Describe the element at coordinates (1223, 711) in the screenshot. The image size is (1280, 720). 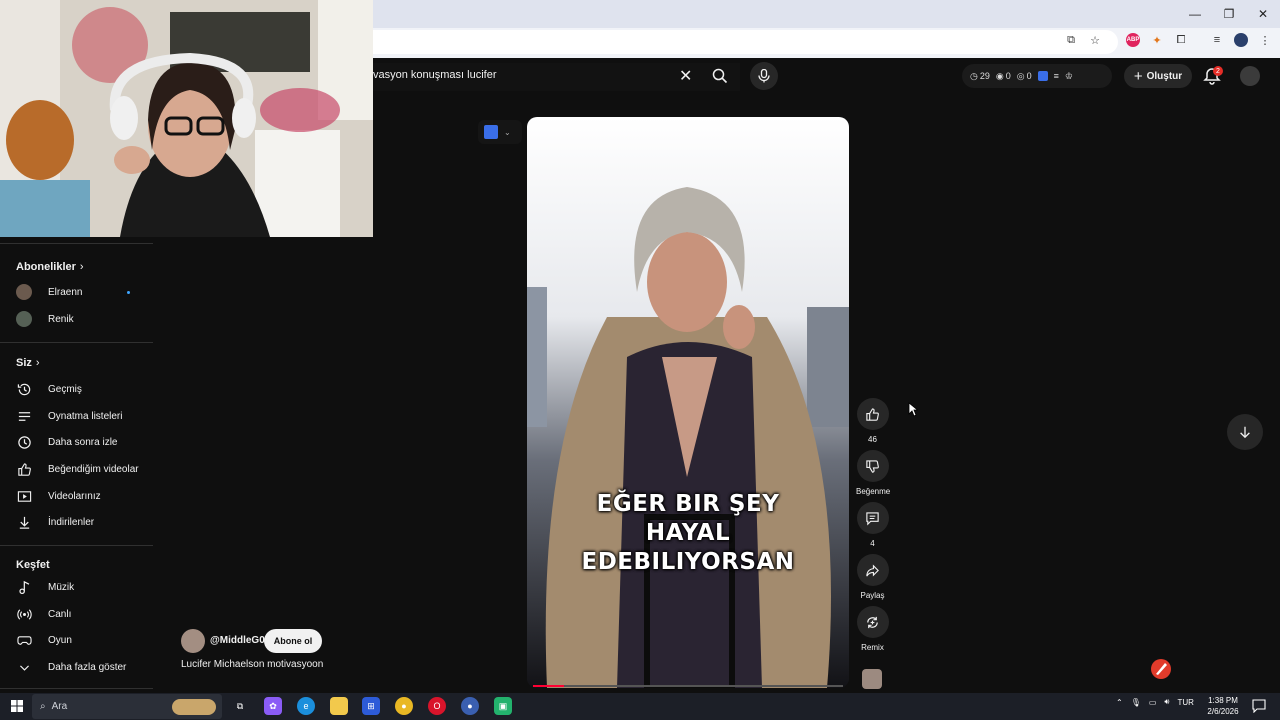
I see `clock-date: 2/6/2026` at that location.